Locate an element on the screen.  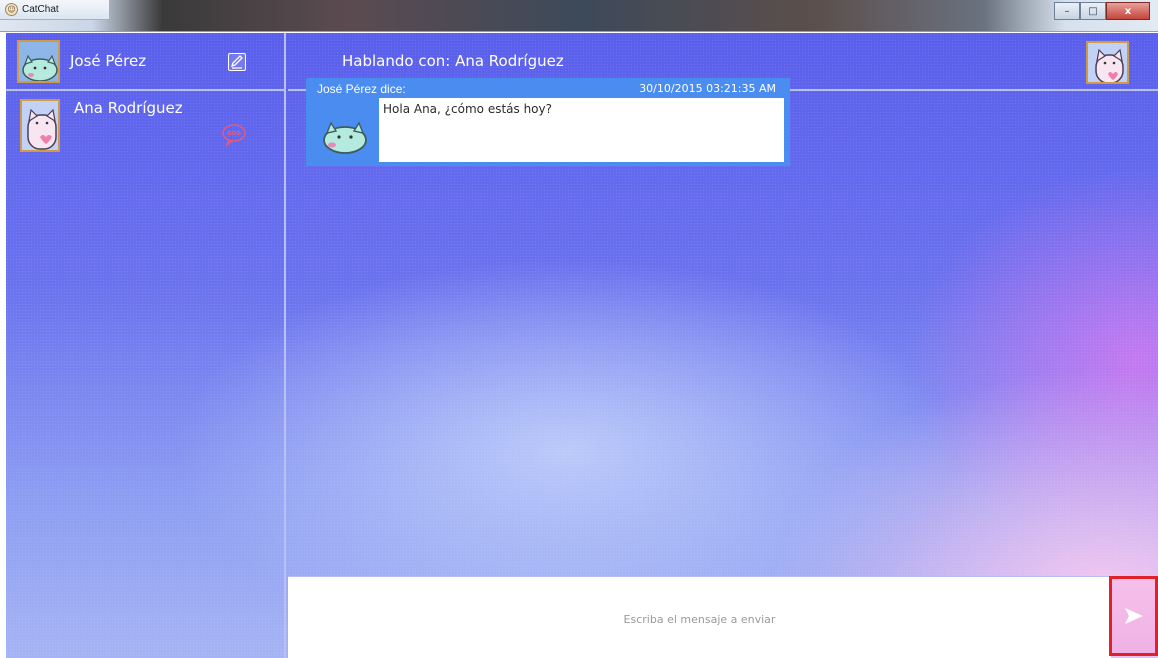
current-user-name: José Pérez is located at coordinates (108, 61).